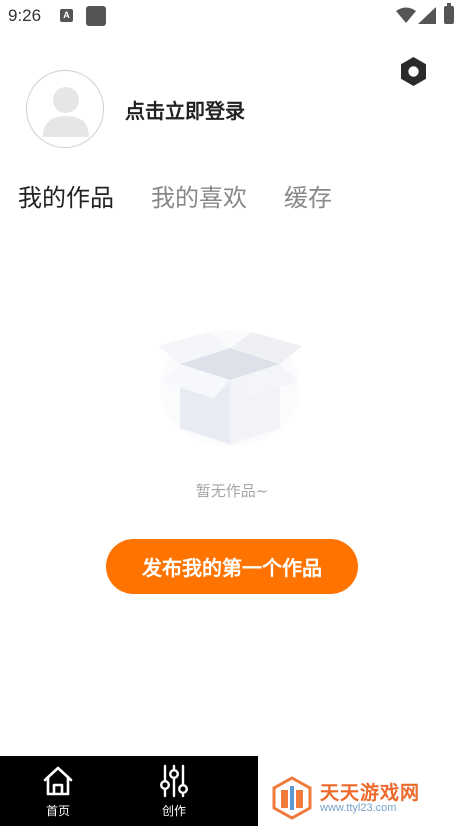 The height and width of the screenshot is (826, 464). I want to click on bottom-navigation: 首页 创作, so click(129, 791).